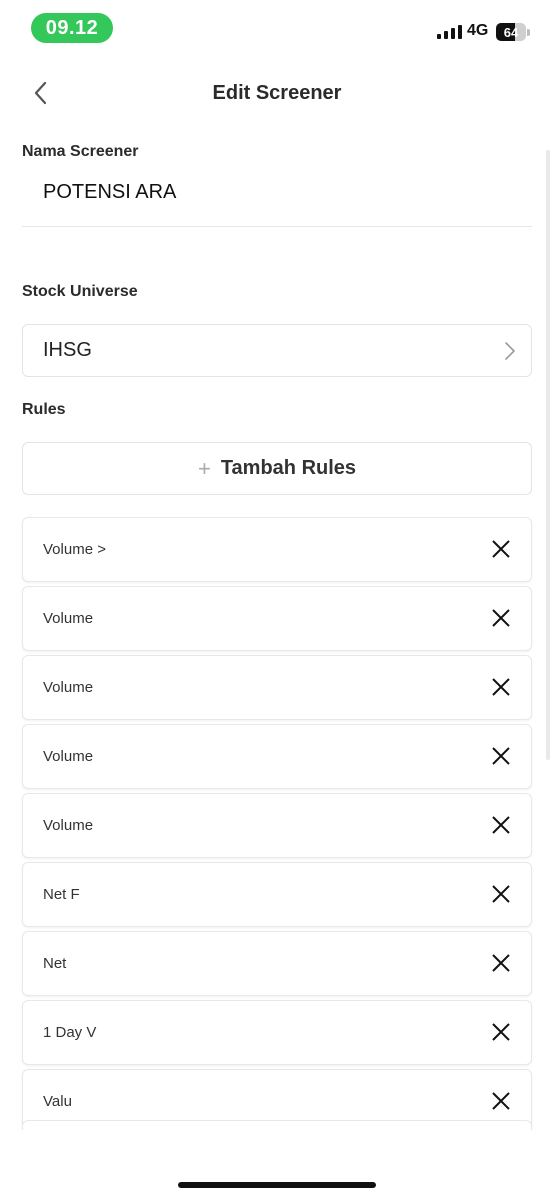 The image size is (554, 1200). I want to click on add-rules-button: + Tambah Rules, so click(277, 468).